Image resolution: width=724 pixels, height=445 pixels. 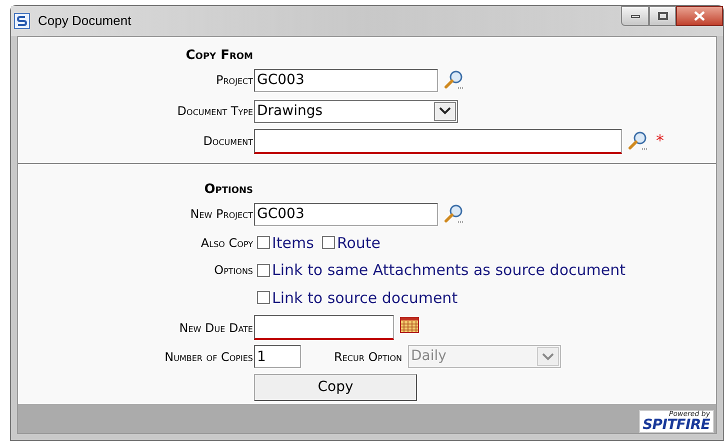 I want to click on maximize-button, so click(x=662, y=16).